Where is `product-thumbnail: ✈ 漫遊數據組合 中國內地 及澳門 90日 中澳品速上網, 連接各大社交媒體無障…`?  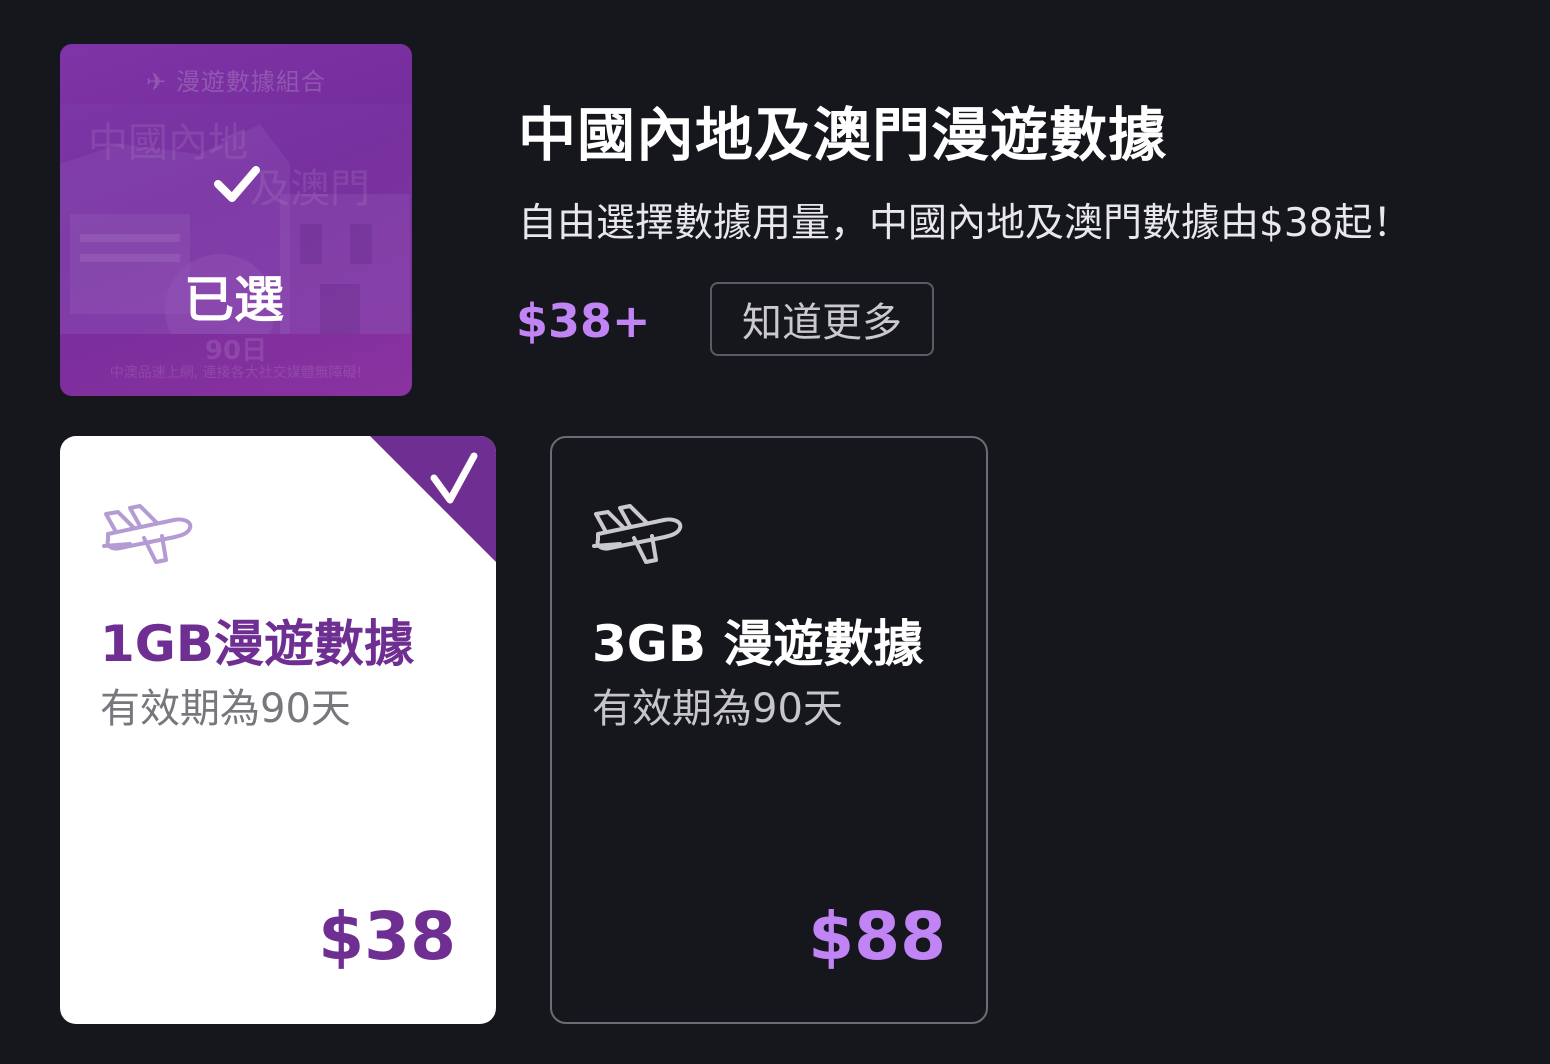 product-thumbnail: ✈ 漫遊數據組合 中國內地 及澳門 90日 中澳品速上網, 連接各大社交媒體無障… is located at coordinates (236, 220).